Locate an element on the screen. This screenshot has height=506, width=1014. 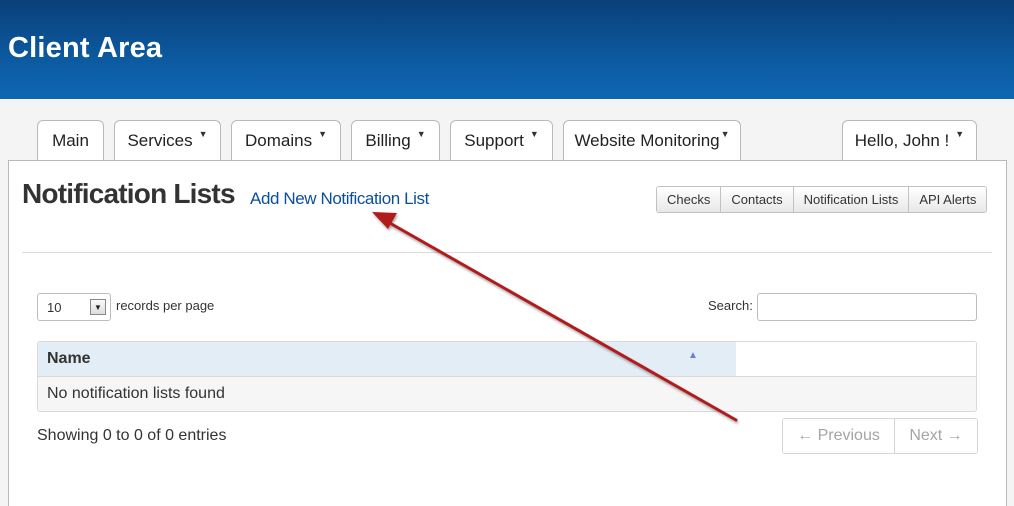
tab-billing-label: Billing is located at coordinates (388, 140).